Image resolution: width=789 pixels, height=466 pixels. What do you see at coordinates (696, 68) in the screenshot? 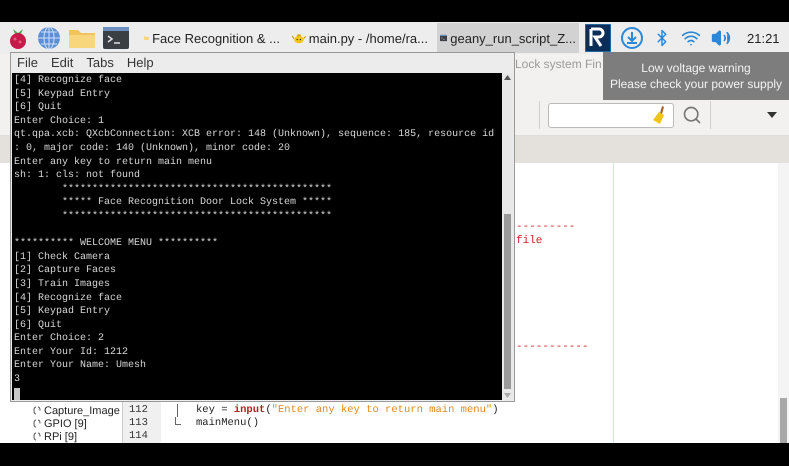
I see `notification-title: Low voltage warning` at bounding box center [696, 68].